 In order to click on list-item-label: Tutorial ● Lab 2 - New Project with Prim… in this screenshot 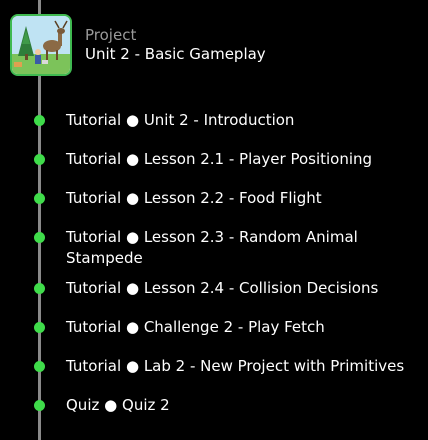, I will do `click(242, 366)`.